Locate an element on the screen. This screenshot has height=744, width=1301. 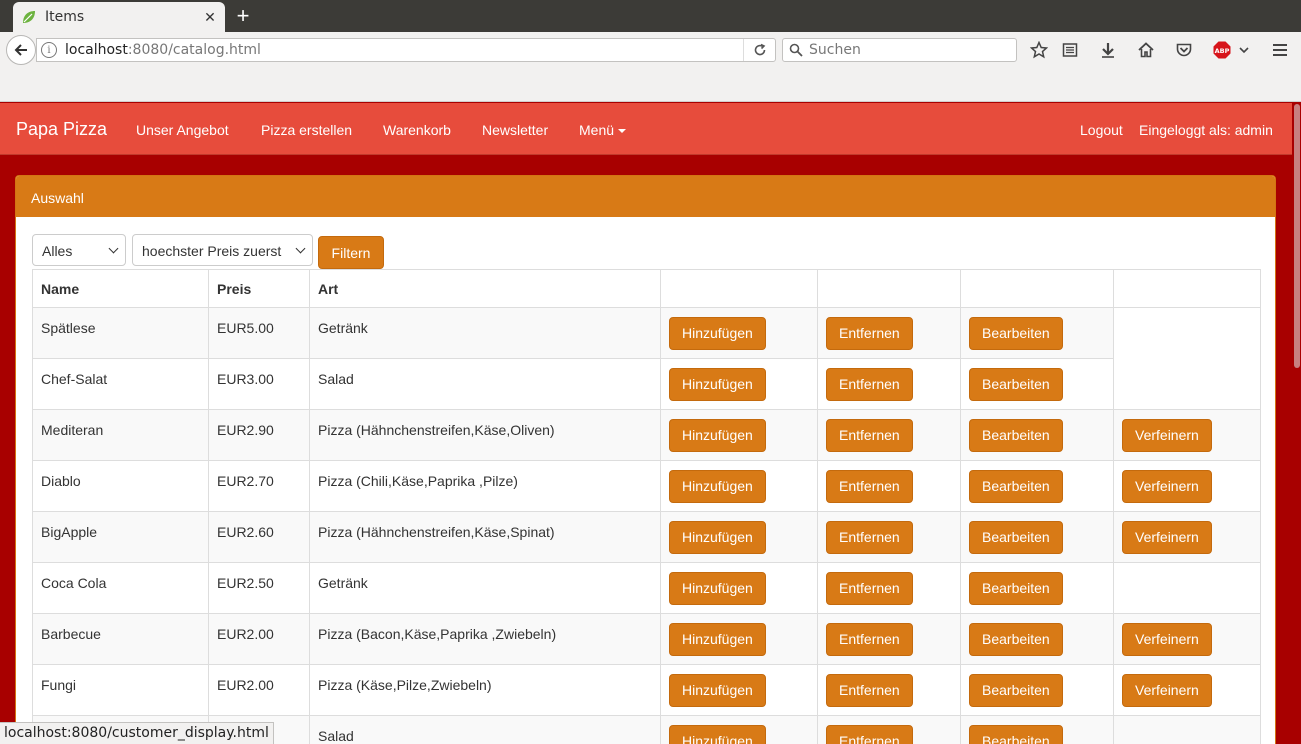
brand-link: Papa Pizza is located at coordinates (61, 129).